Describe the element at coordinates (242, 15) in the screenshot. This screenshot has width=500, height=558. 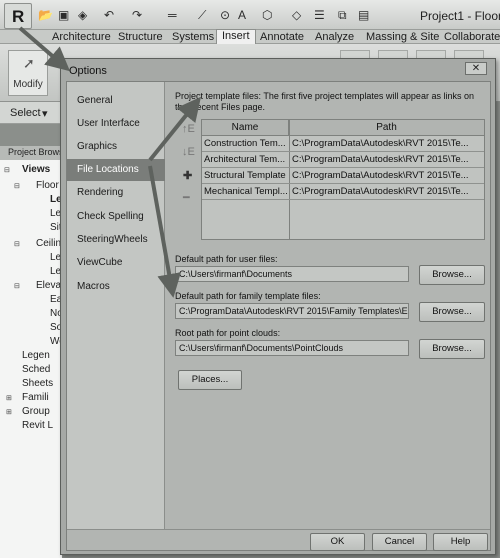
I see `text-icon: A` at that location.